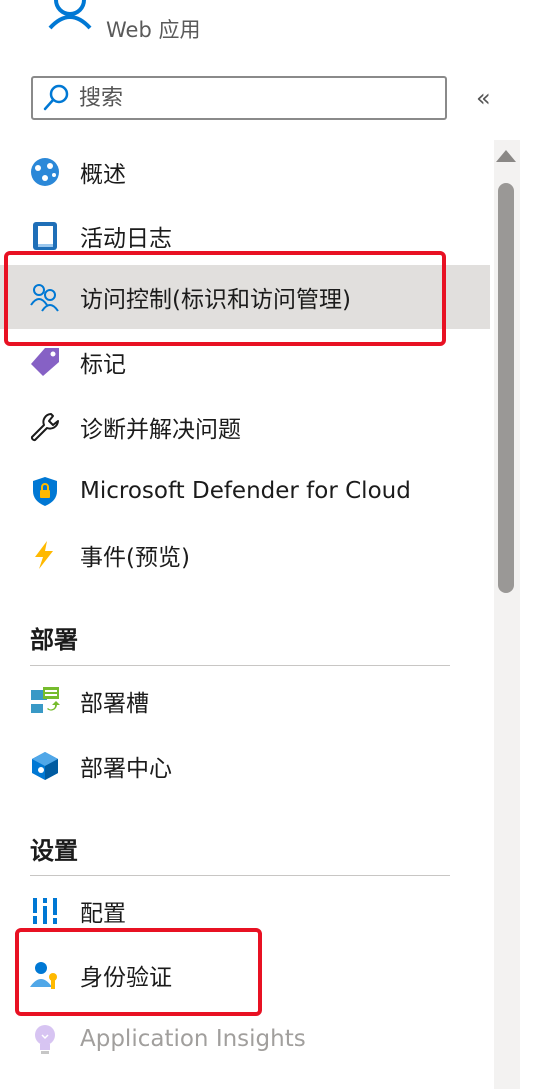 The width and height of the screenshot is (539, 1089). I want to click on scroll-up-arrow-icon, so click(506, 156).